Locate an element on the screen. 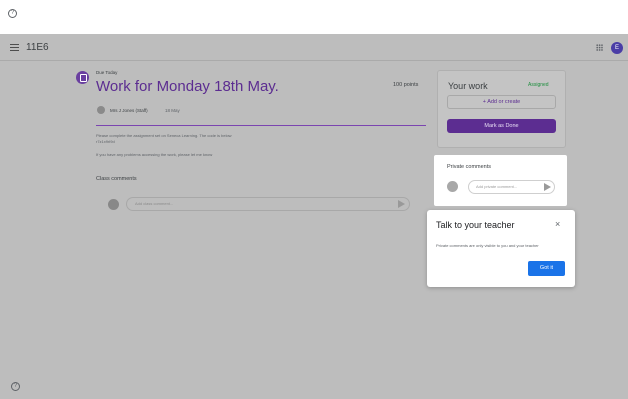  due-label: Due Today is located at coordinates (107, 72).